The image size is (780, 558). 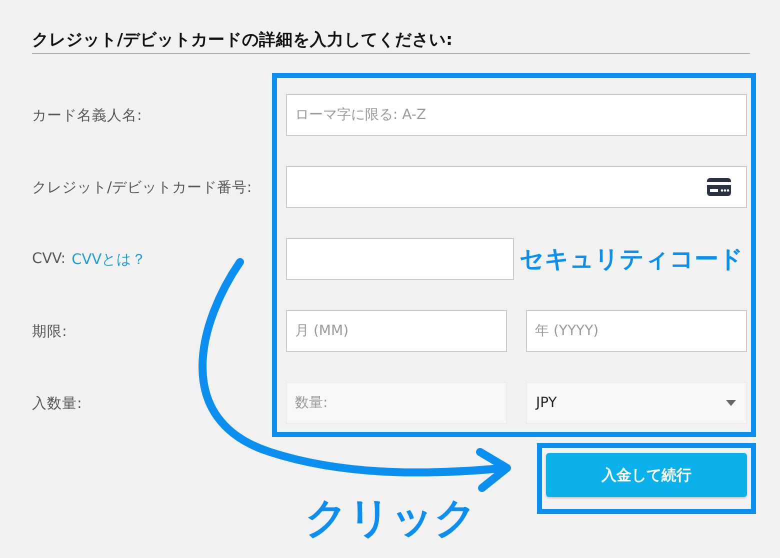 I want to click on input-field: 年 (YYYY), so click(x=636, y=331).